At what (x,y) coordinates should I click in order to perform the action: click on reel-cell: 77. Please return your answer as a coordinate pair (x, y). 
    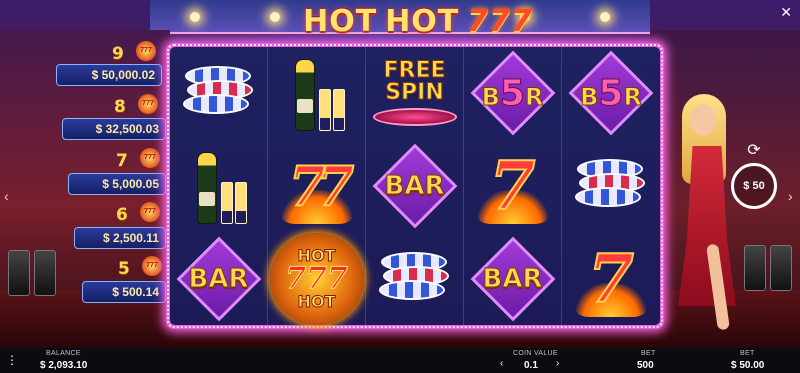
    Looking at the image, I should click on (317, 186).